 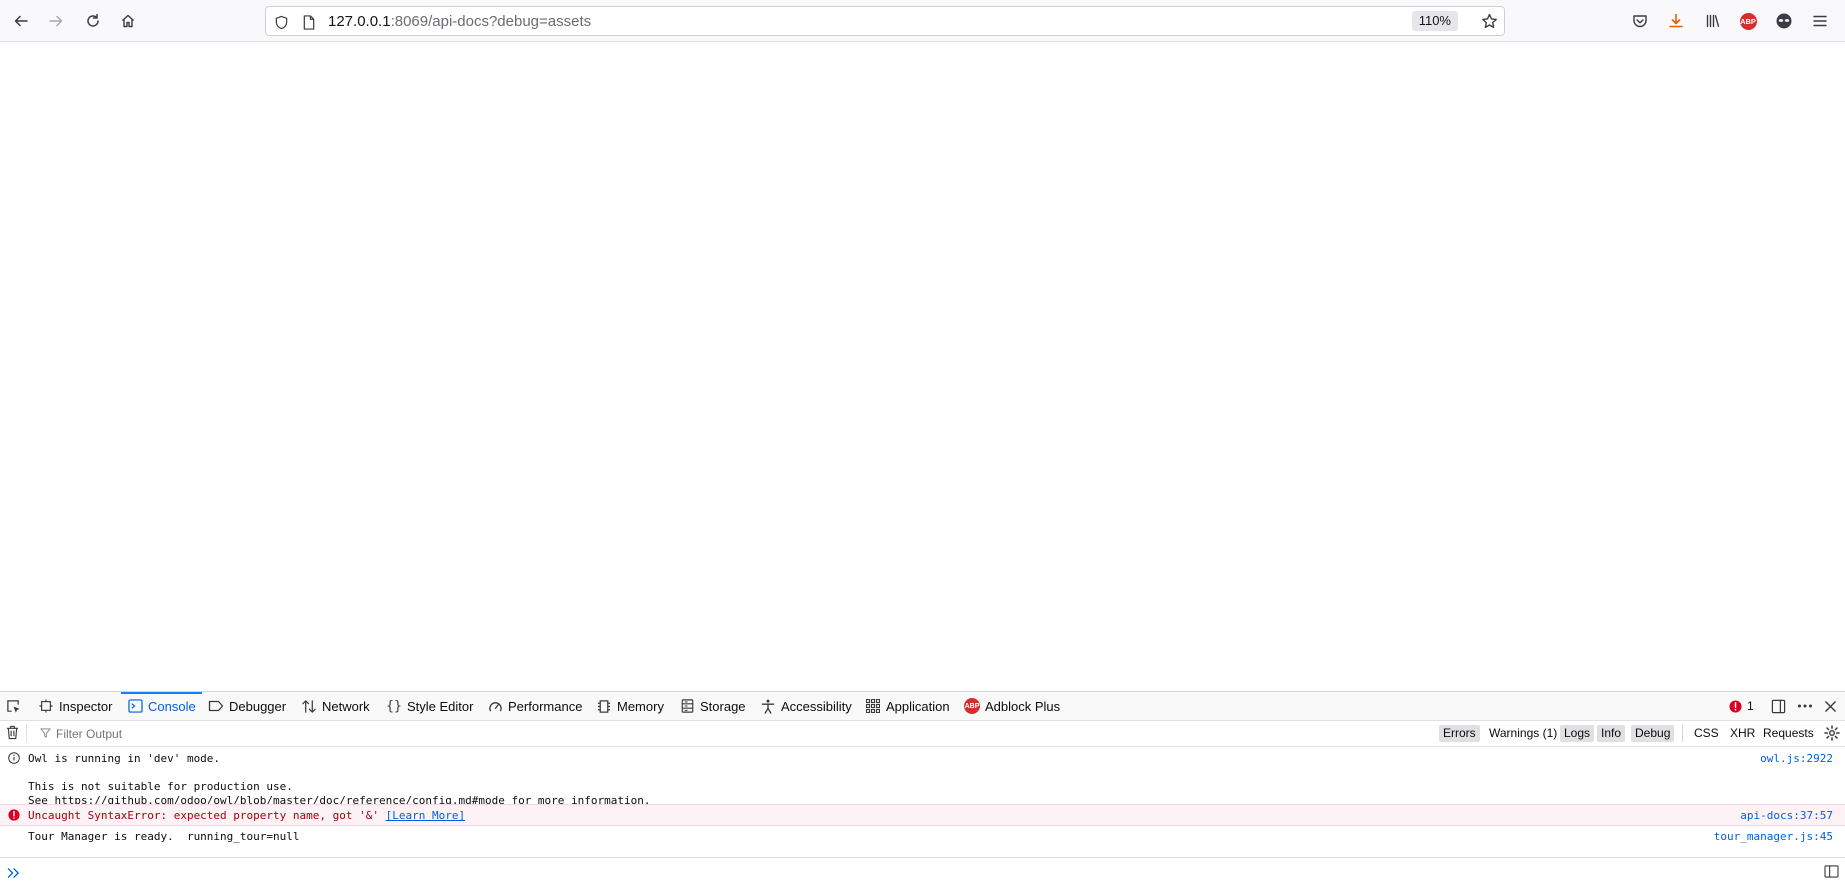 I want to click on tab-accessibility: Accessibility, so click(x=806, y=706).